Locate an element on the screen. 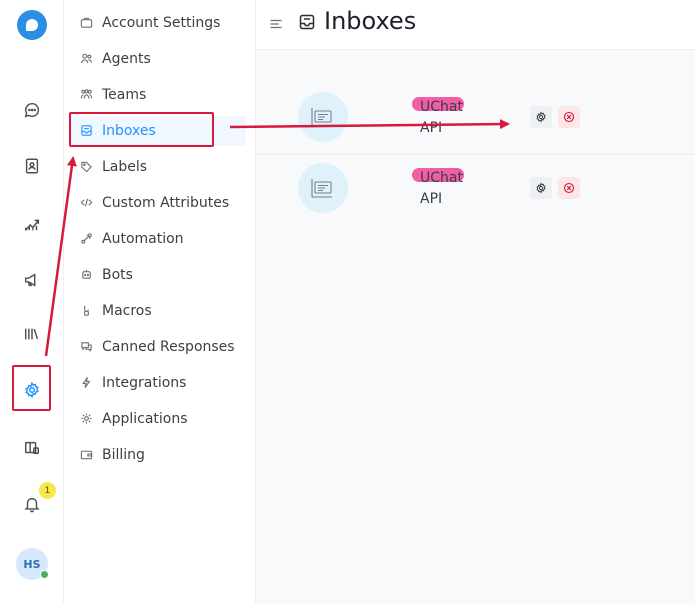 The width and height of the screenshot is (695, 604). sidebar-item-applications: Applications is located at coordinates (134, 419).